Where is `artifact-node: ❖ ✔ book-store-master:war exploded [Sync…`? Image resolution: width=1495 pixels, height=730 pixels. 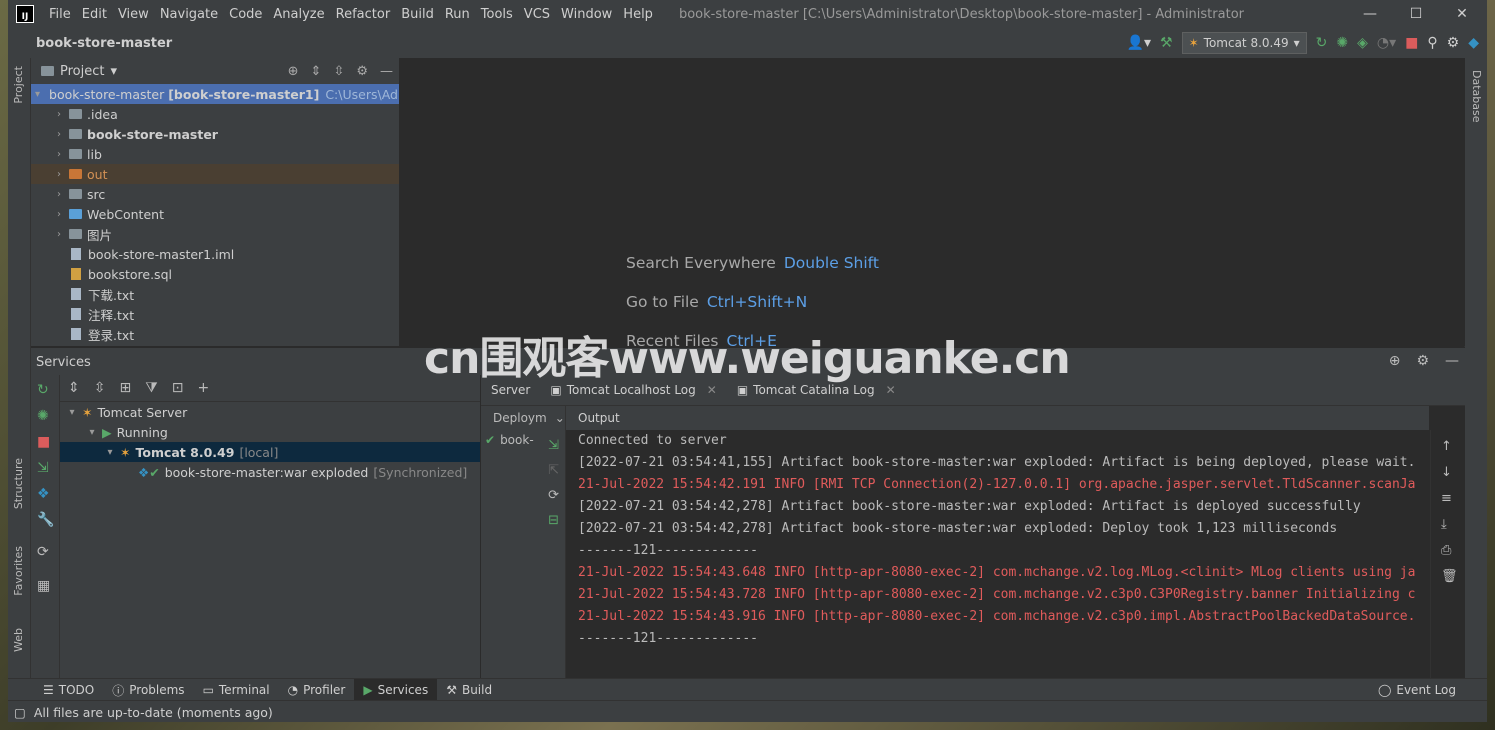
artifact-node: ❖ ✔ book-store-master:war exploded [Sync… is located at coordinates (270, 472).